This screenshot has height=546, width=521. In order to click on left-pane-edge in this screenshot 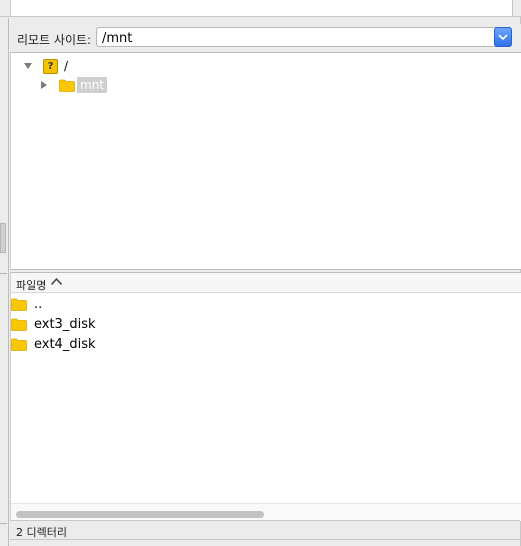, I will do `click(4, 282)`.